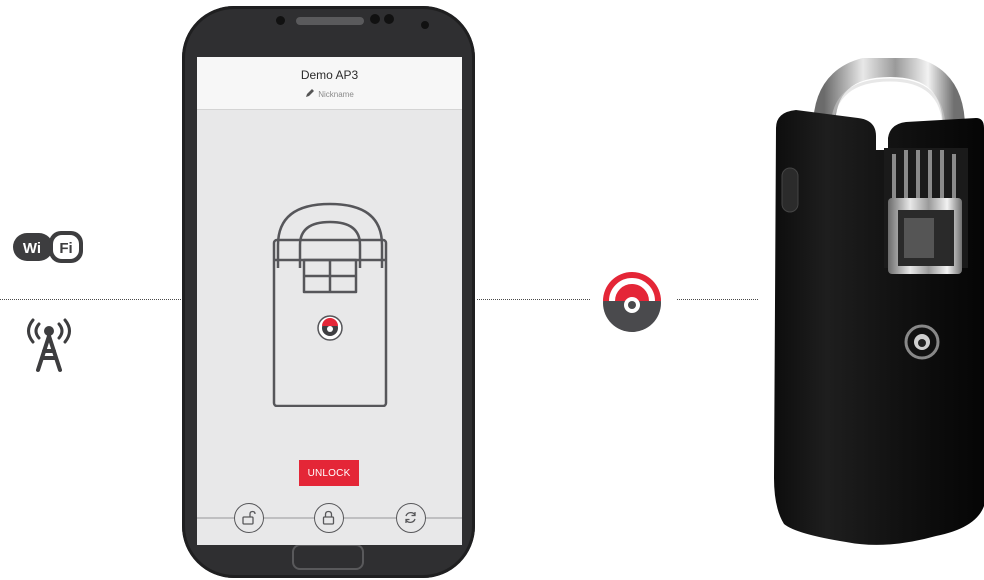 The height and width of the screenshot is (580, 984). I want to click on connection-line-right, so click(717, 299).